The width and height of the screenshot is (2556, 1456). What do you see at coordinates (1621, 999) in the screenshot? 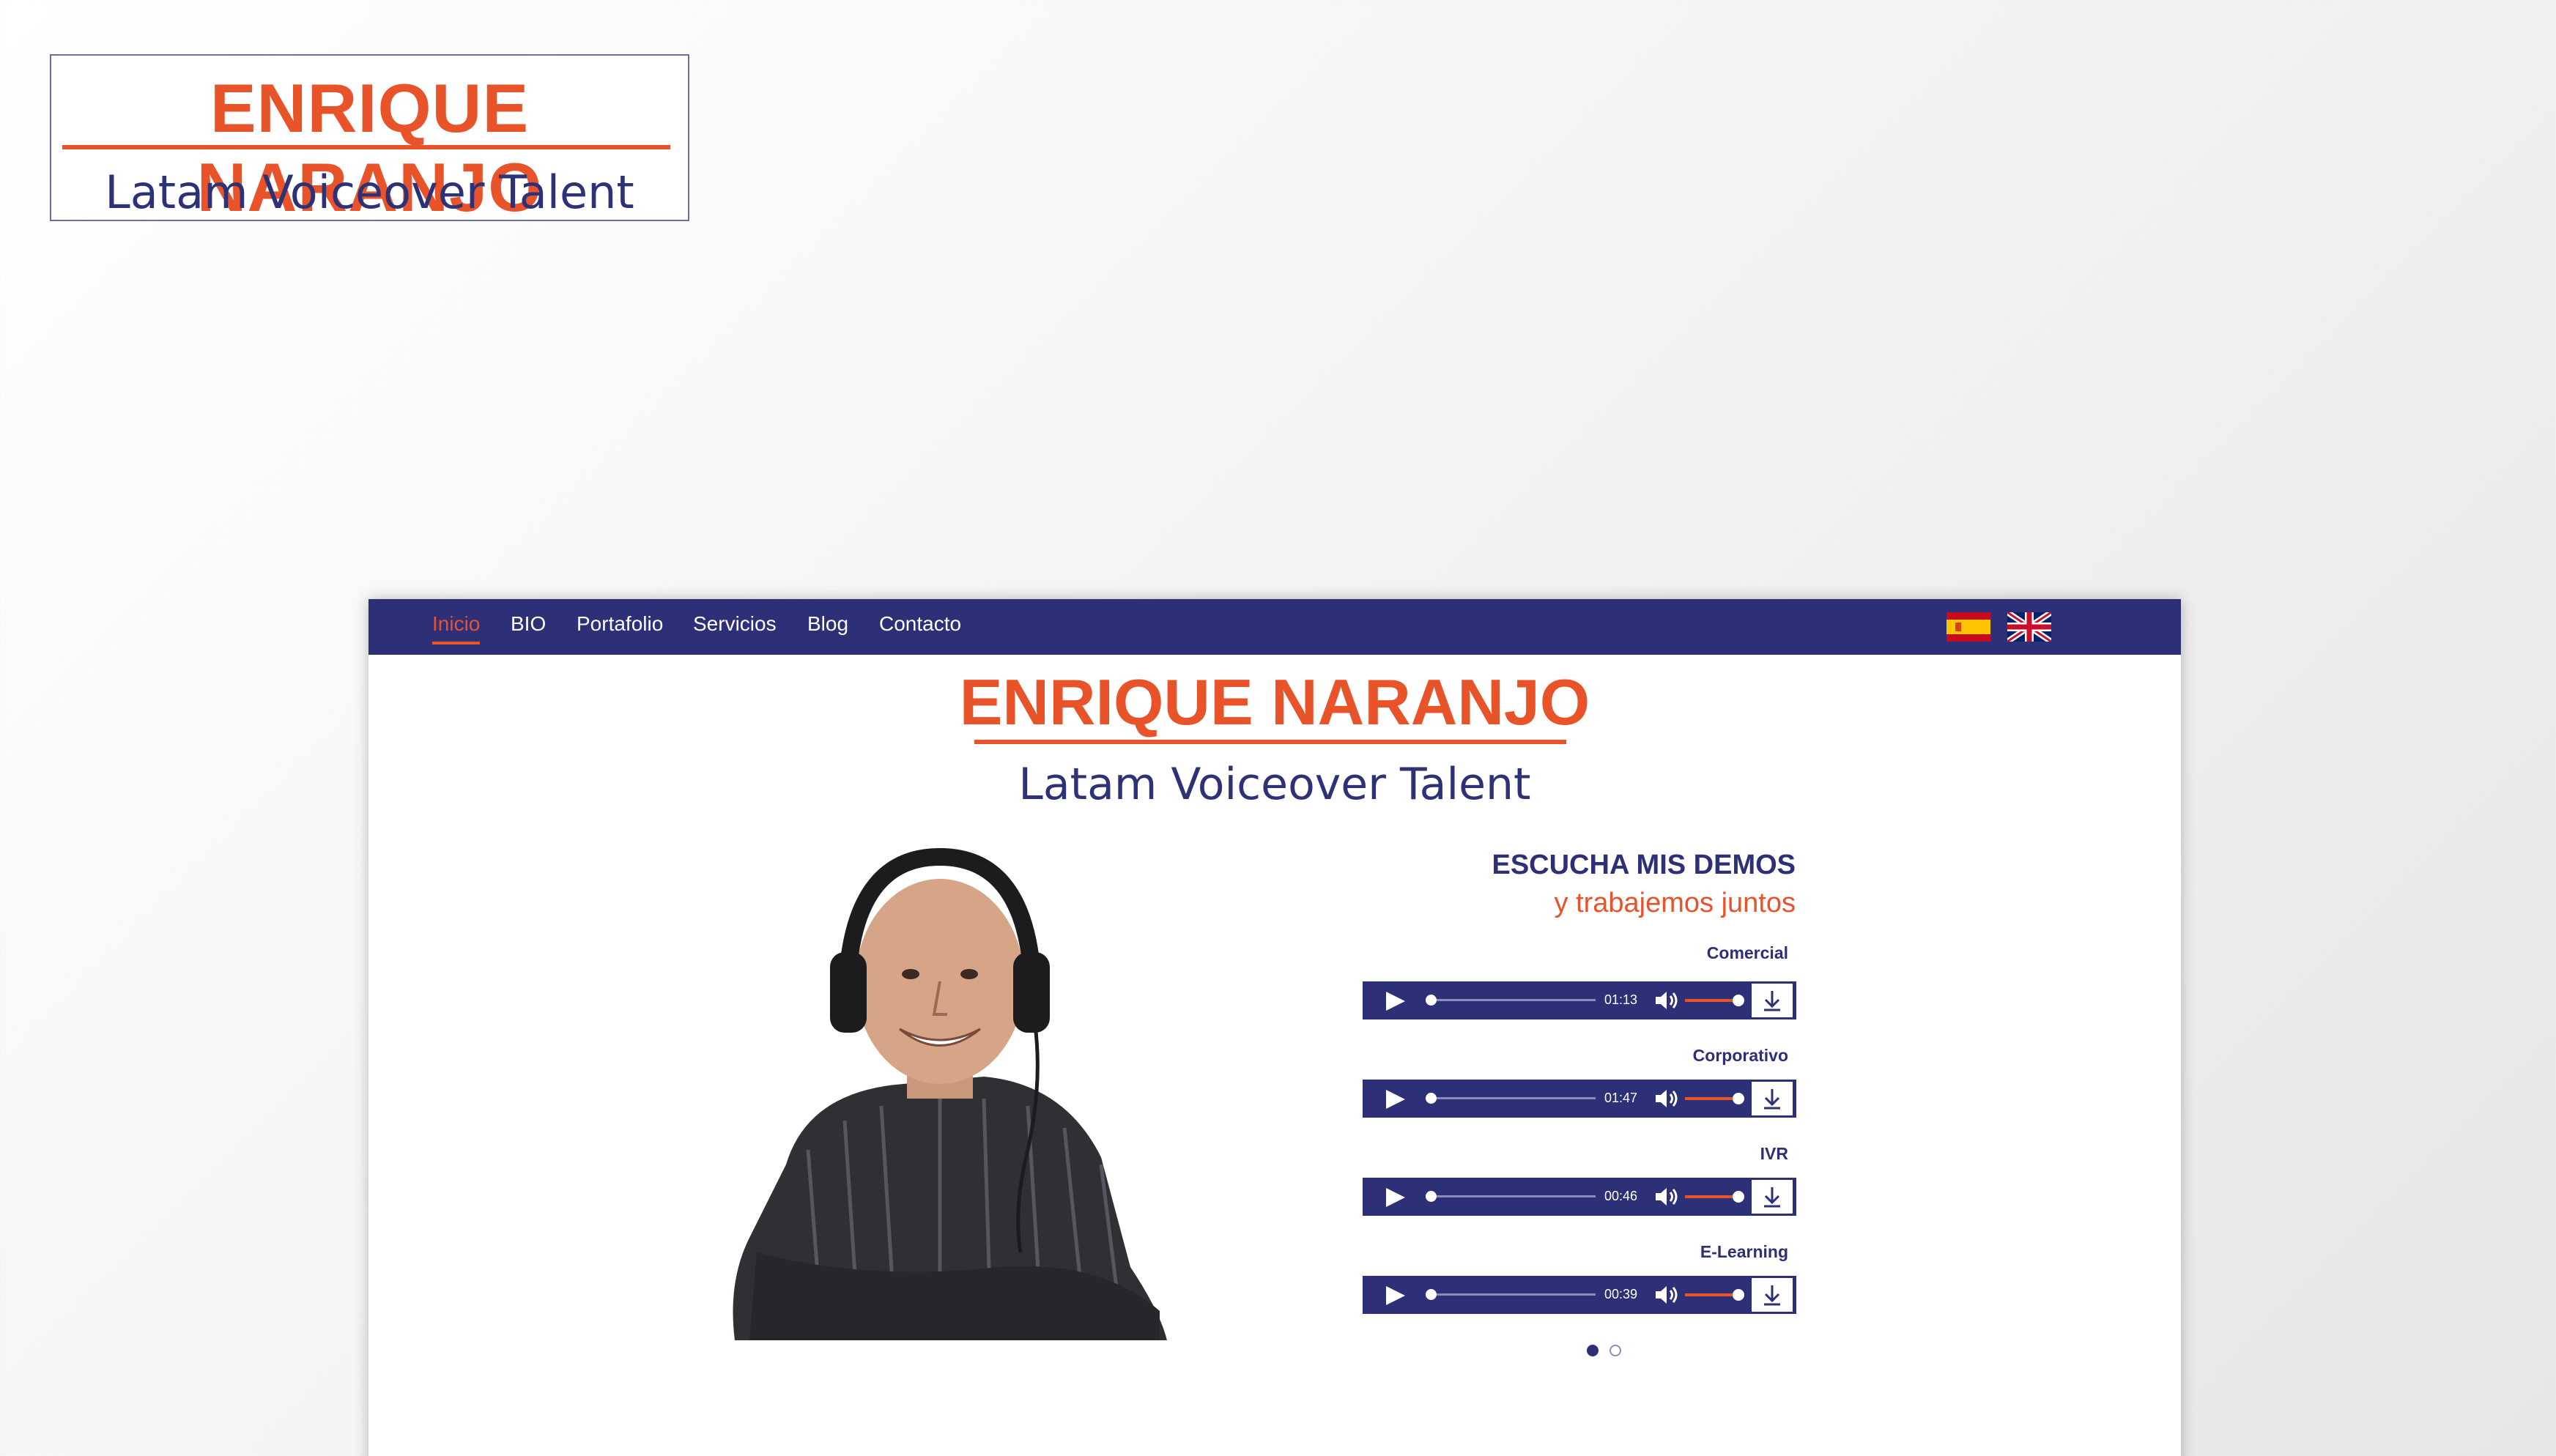
I see `track-duration: 01:13` at bounding box center [1621, 999].